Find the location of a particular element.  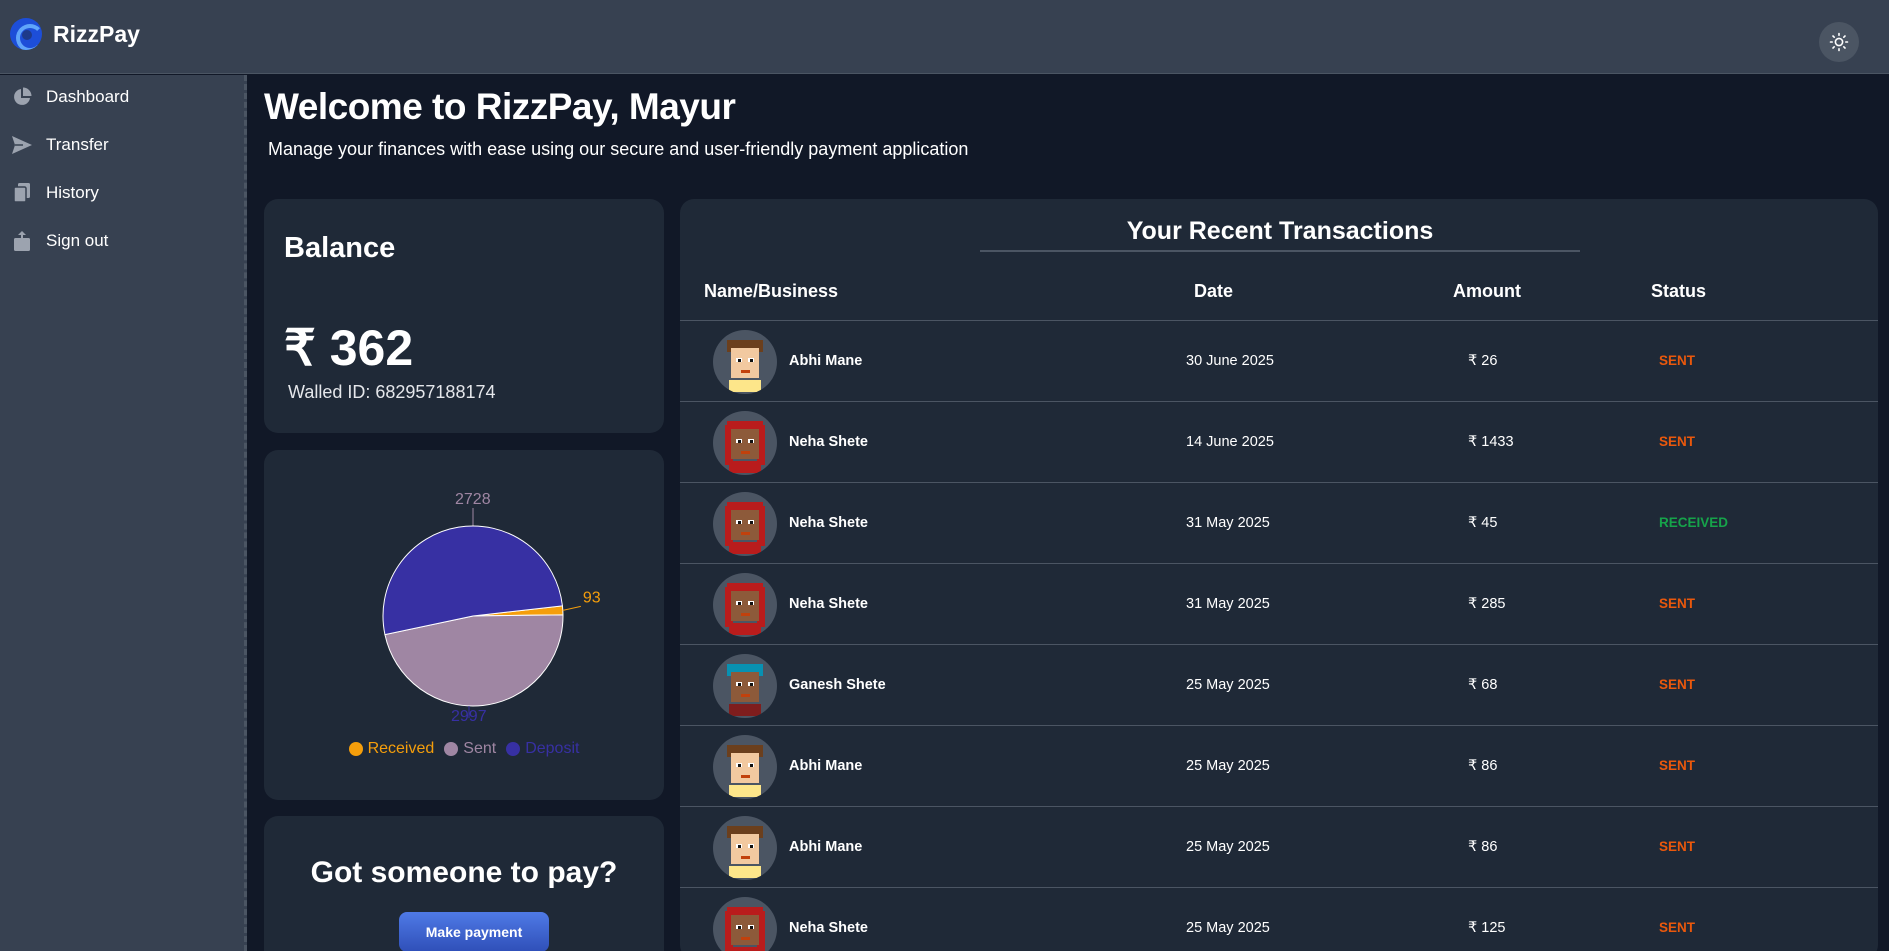

sidebar-item-label: History is located at coordinates (72, 192).